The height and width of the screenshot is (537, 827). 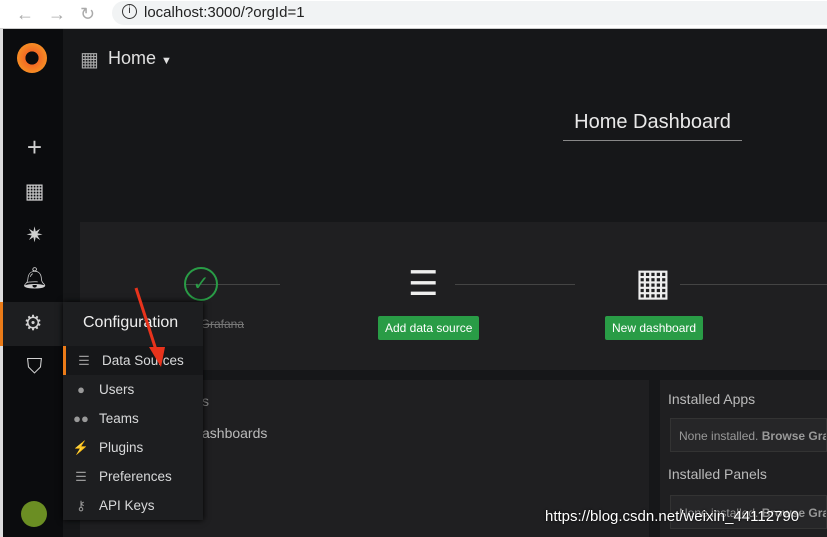 I want to click on add-data-source-button: Add data source, so click(x=429, y=328).